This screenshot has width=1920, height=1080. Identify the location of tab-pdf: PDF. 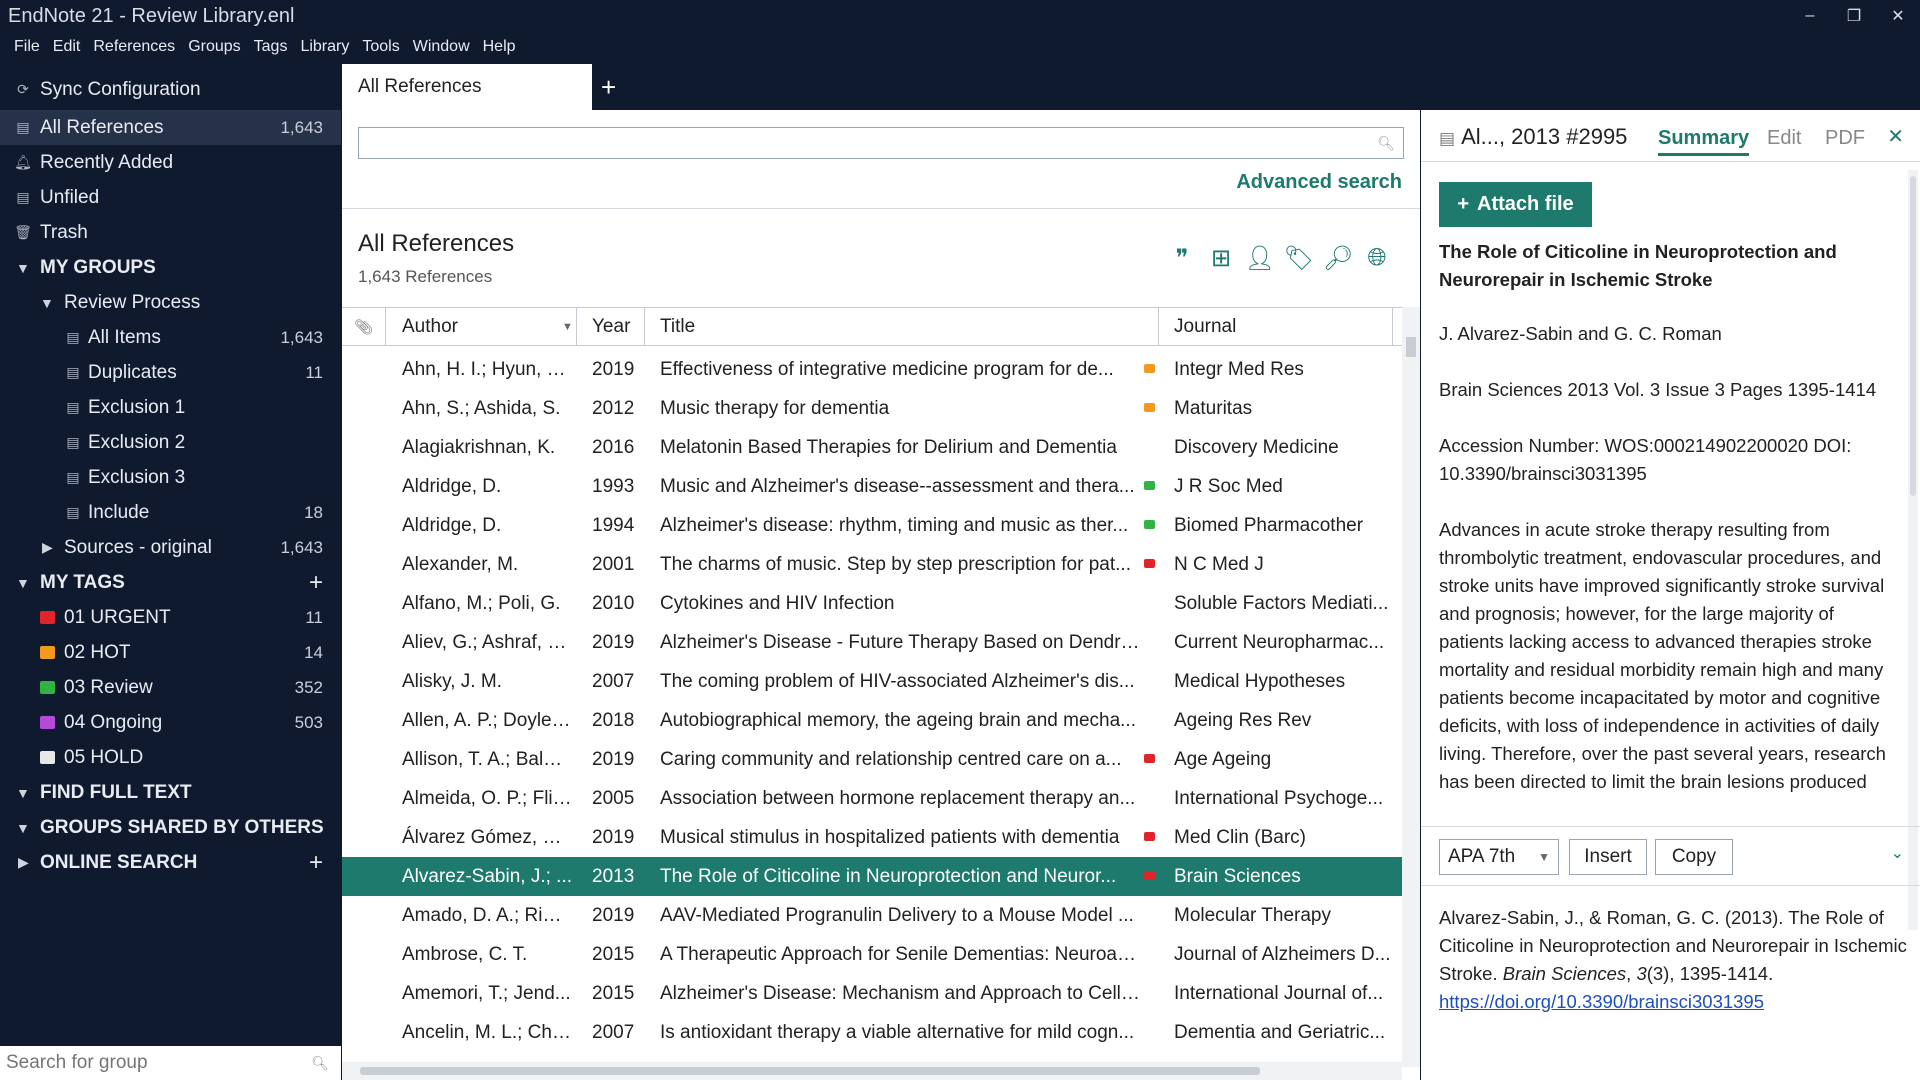
(1845, 138).